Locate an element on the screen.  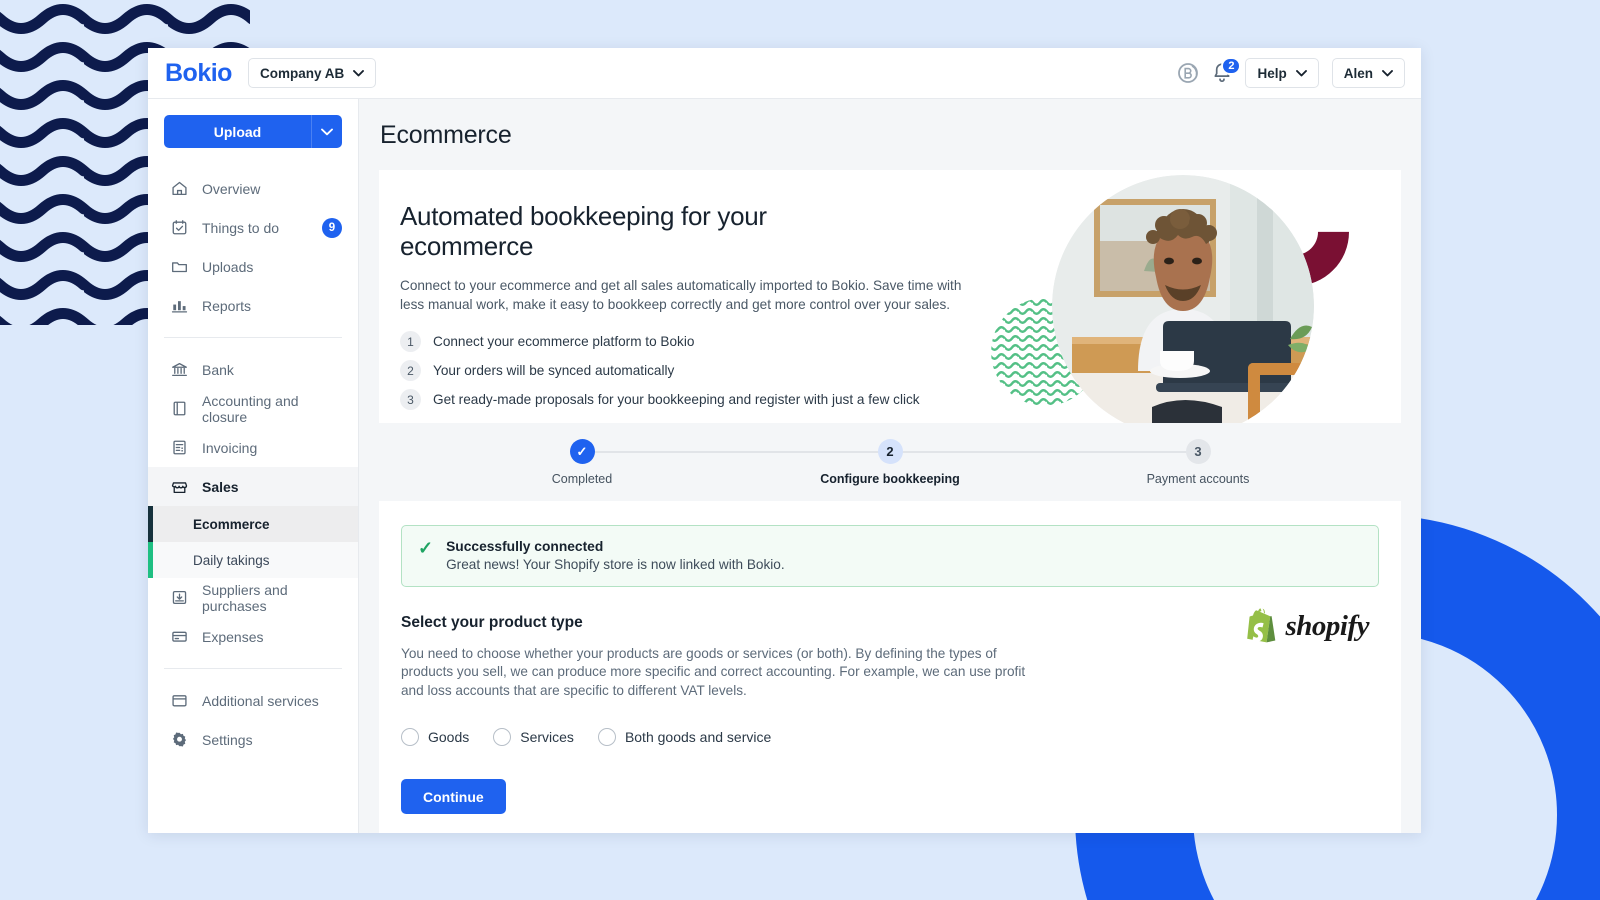
stepper-marker: 3 is located at coordinates (1198, 451).